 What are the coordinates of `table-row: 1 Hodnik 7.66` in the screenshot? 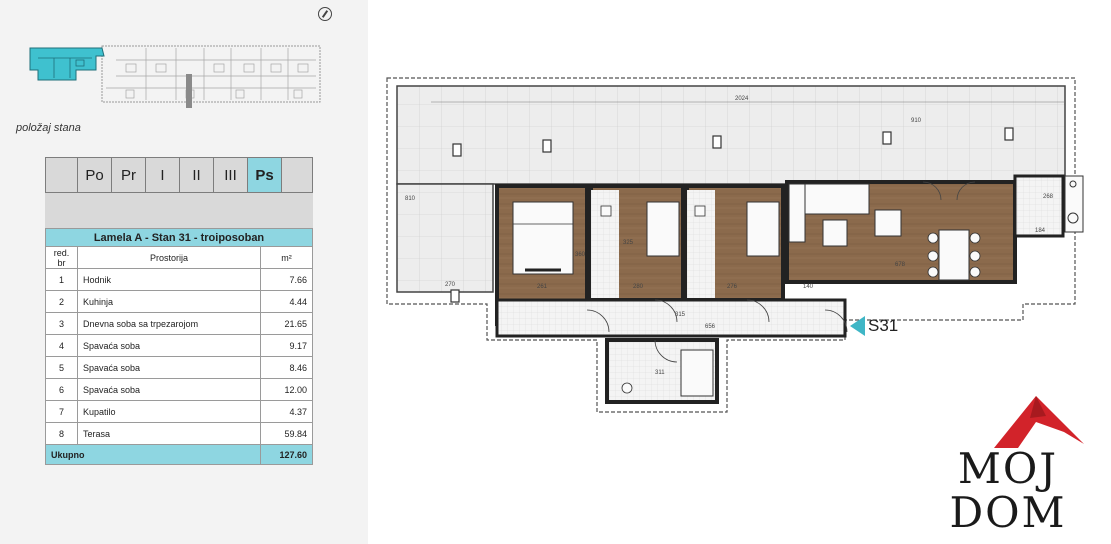 It's located at (179, 279).